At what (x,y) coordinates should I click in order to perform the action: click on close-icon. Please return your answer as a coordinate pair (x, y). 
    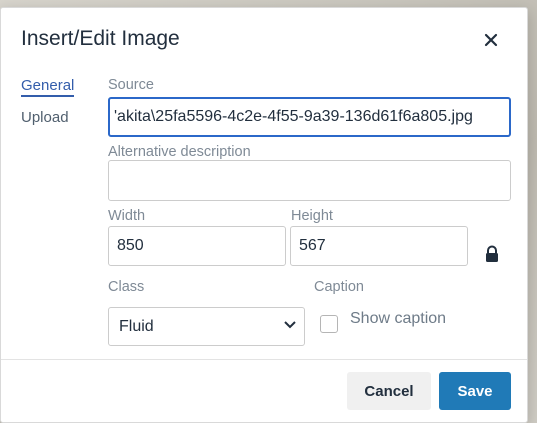
    Looking at the image, I should click on (491, 40).